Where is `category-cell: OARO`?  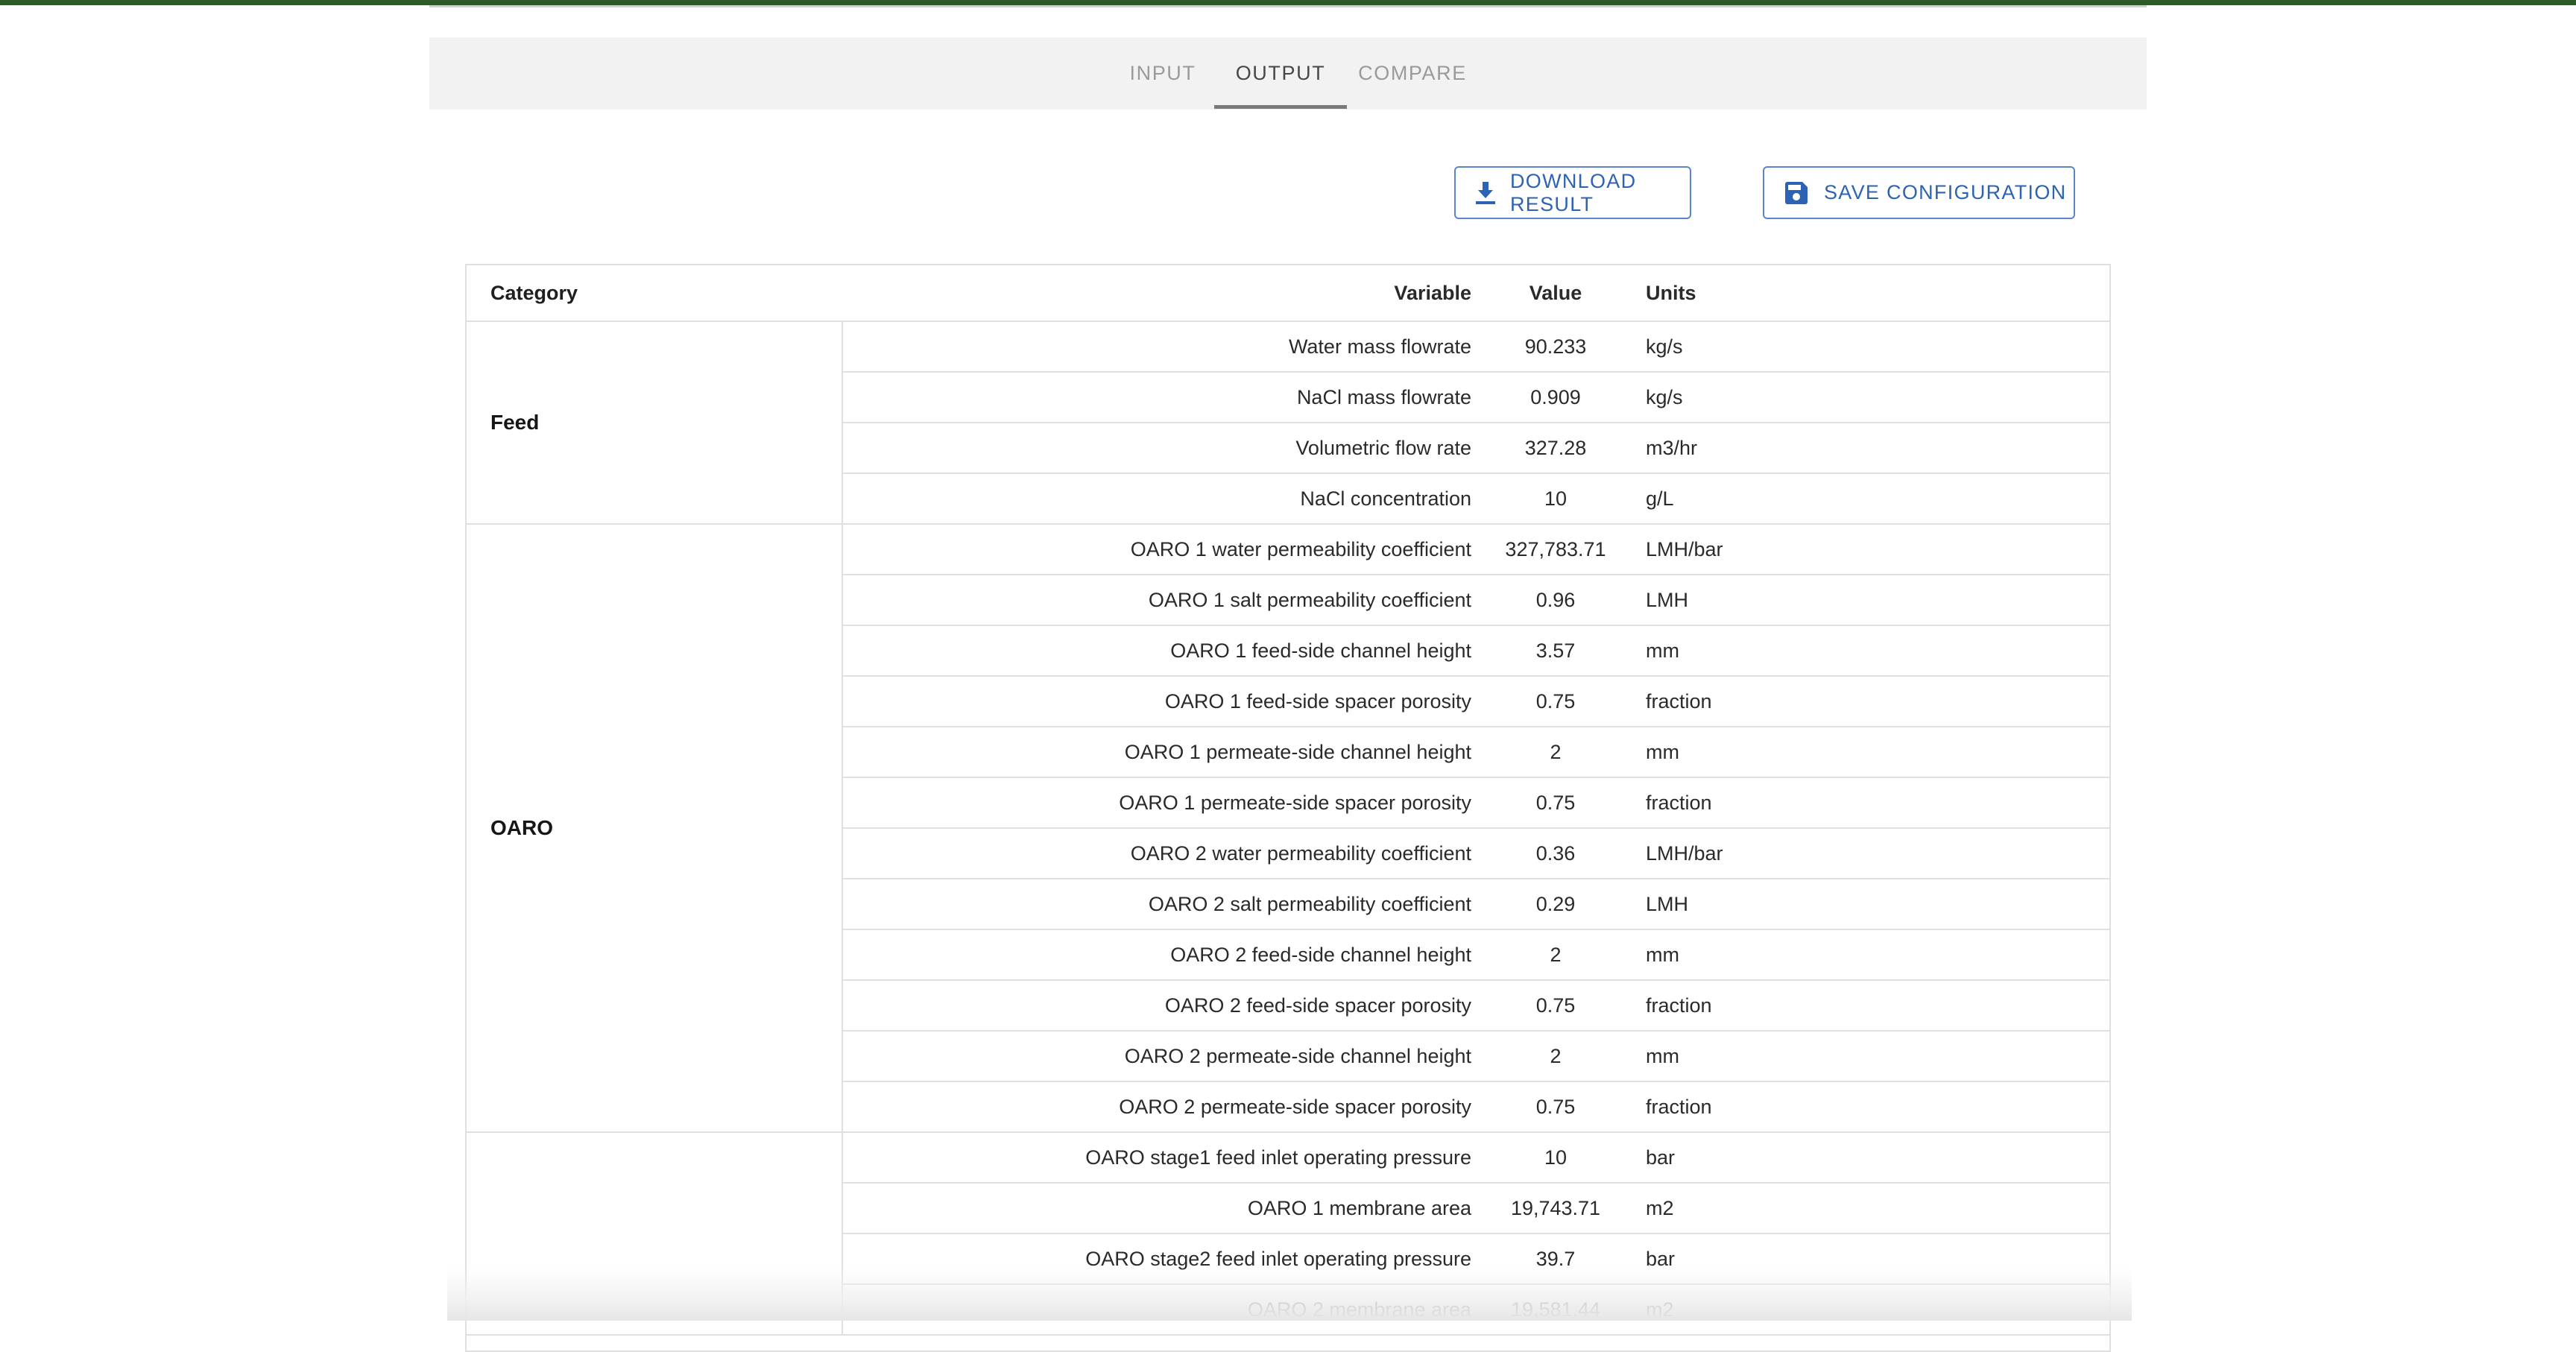
category-cell: OARO is located at coordinates (655, 828).